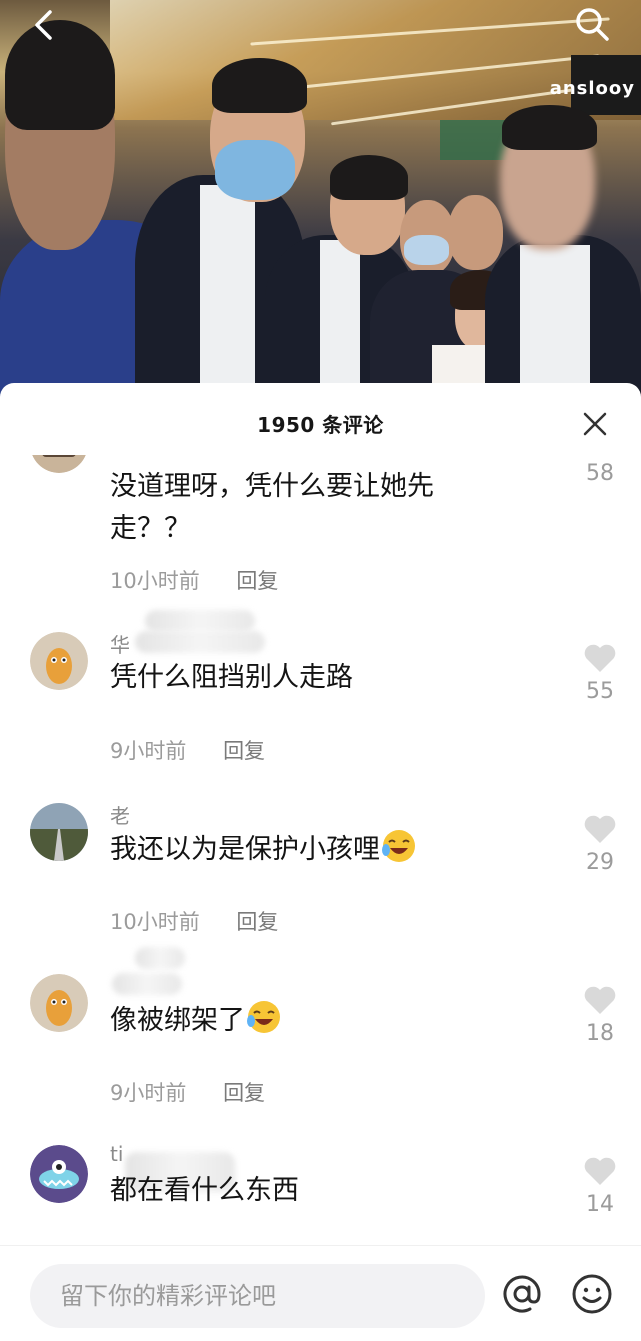 Image resolution: width=641 pixels, height=1341 pixels. I want to click on comment-item: 没道理呀，凭什么要让她先走？？ 10小时前 回复 58, so click(320, 540).